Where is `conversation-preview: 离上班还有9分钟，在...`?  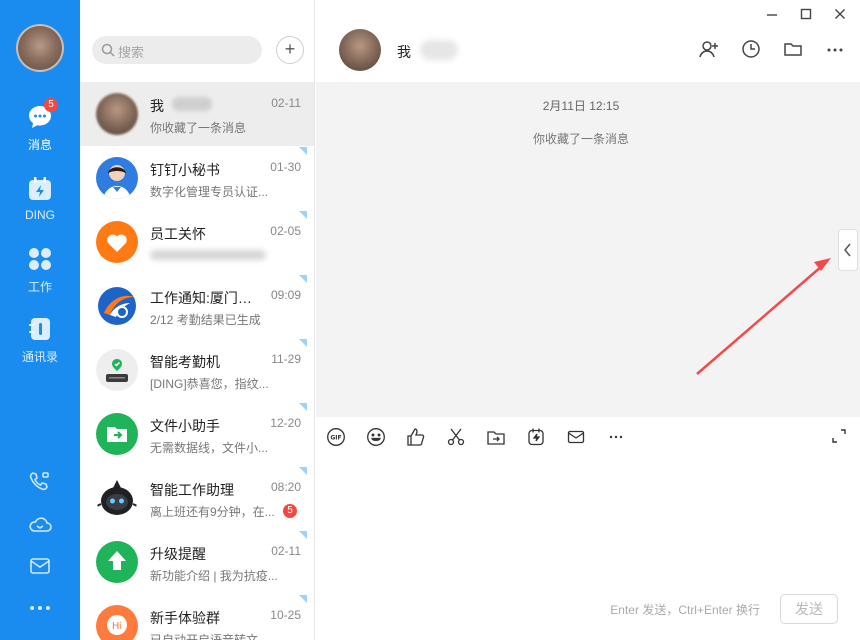
conversation-preview: 离上班还有9分钟，在... is located at coordinates (212, 512).